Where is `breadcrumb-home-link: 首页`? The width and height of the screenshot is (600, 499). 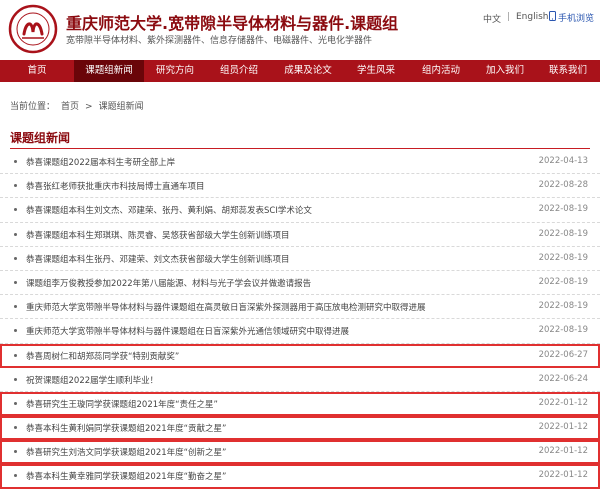 breadcrumb-home-link: 首页 is located at coordinates (70, 107).